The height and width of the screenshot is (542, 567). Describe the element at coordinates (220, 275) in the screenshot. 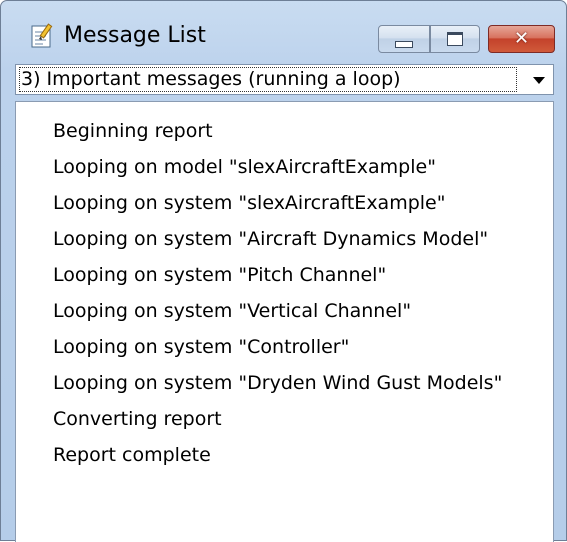

I see `list-item: Looping on system "Pitch Channel"` at that location.